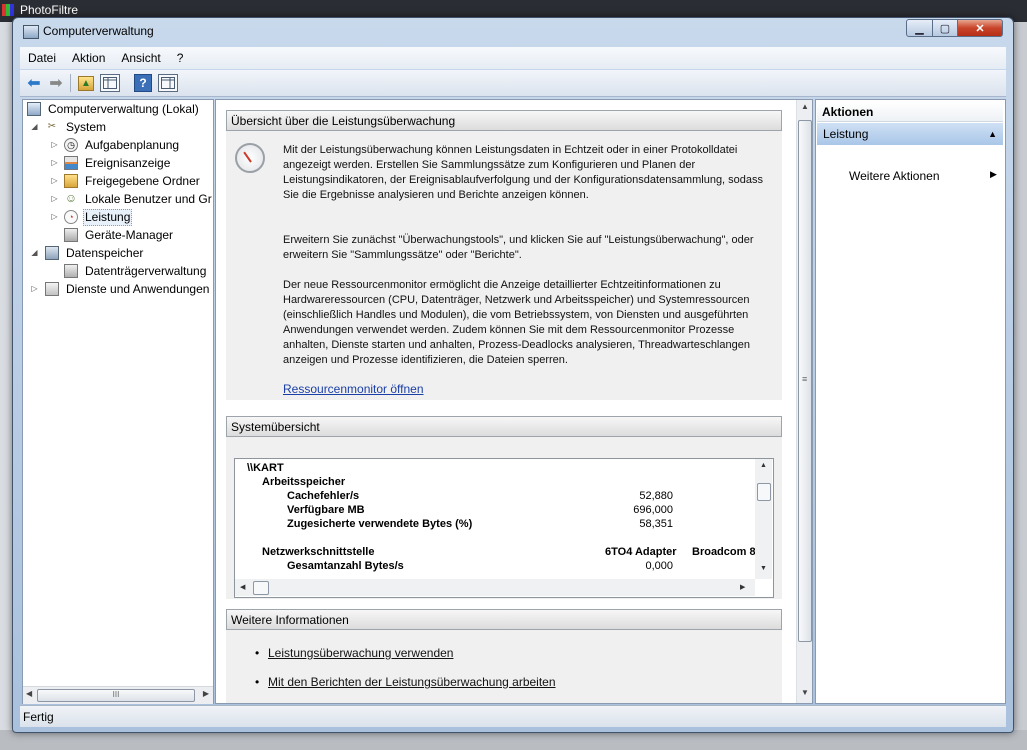 The image size is (1027, 750). I want to click on tree-item-geraete-manager: Geräte-Manager, so click(119, 235).